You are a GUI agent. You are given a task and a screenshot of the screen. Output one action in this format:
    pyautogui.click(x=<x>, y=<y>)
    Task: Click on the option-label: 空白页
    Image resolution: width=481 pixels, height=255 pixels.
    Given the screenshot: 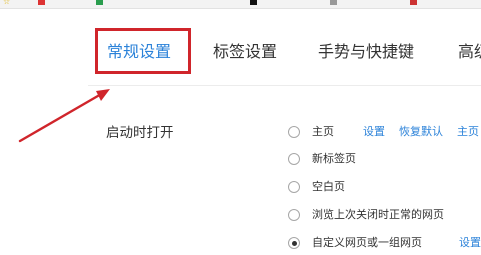 What is the action you would take?
    pyautogui.click(x=328, y=186)
    